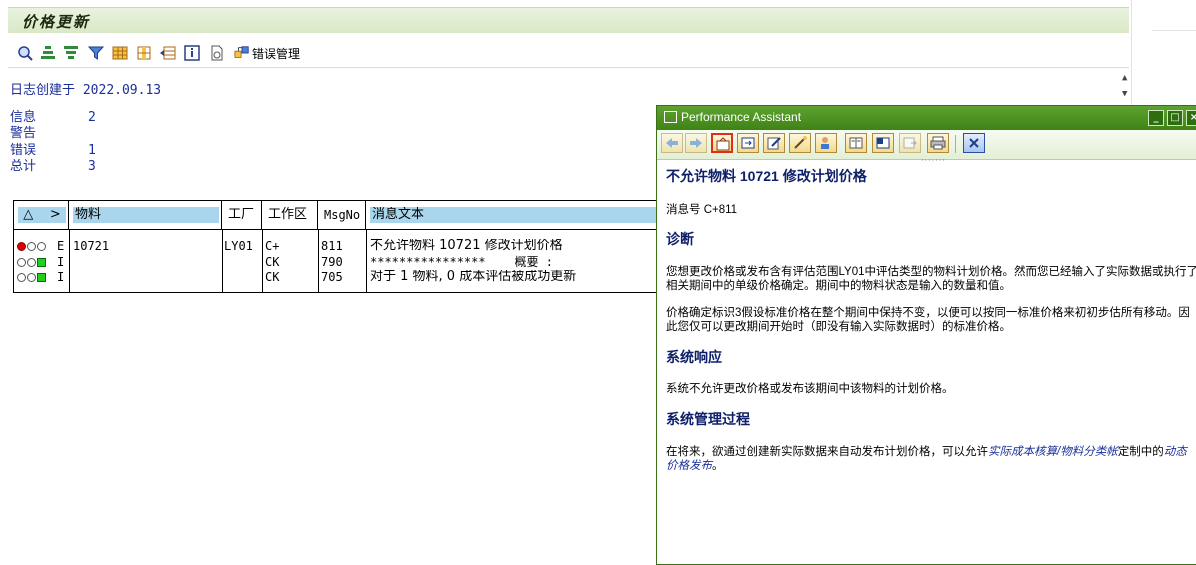 The width and height of the screenshot is (1196, 565). Describe the element at coordinates (43, 90) in the screenshot. I see `log-created-label: 日志创建于` at that location.